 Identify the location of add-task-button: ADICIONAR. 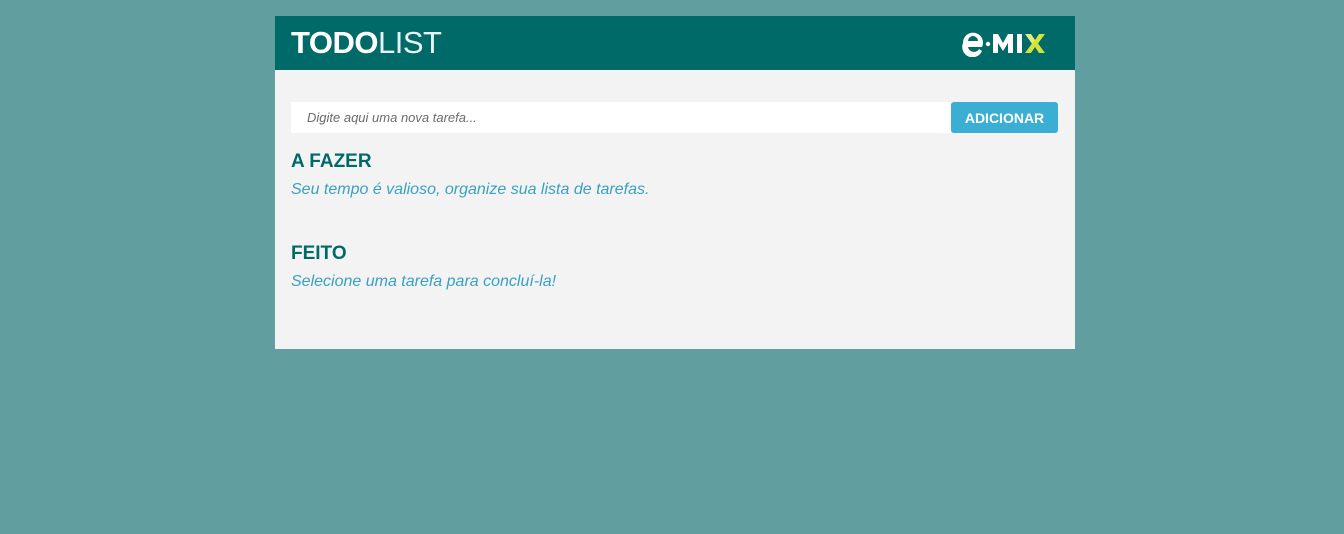
(1004, 117).